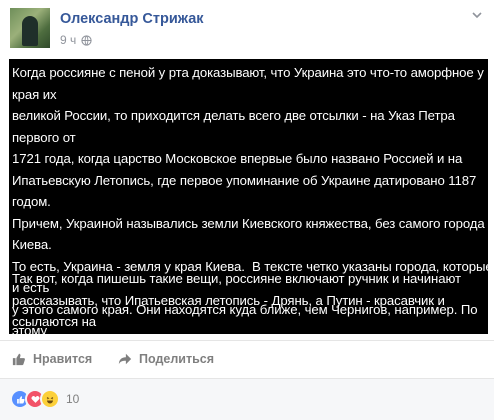 The height and width of the screenshot is (420, 494). Describe the element at coordinates (50, 399) in the screenshot. I see `haha-icon` at that location.